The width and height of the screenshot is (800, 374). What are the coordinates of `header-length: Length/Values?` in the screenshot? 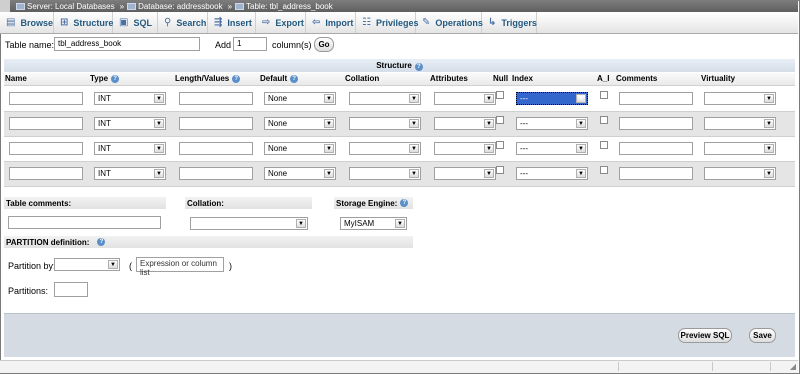 It's located at (208, 78).